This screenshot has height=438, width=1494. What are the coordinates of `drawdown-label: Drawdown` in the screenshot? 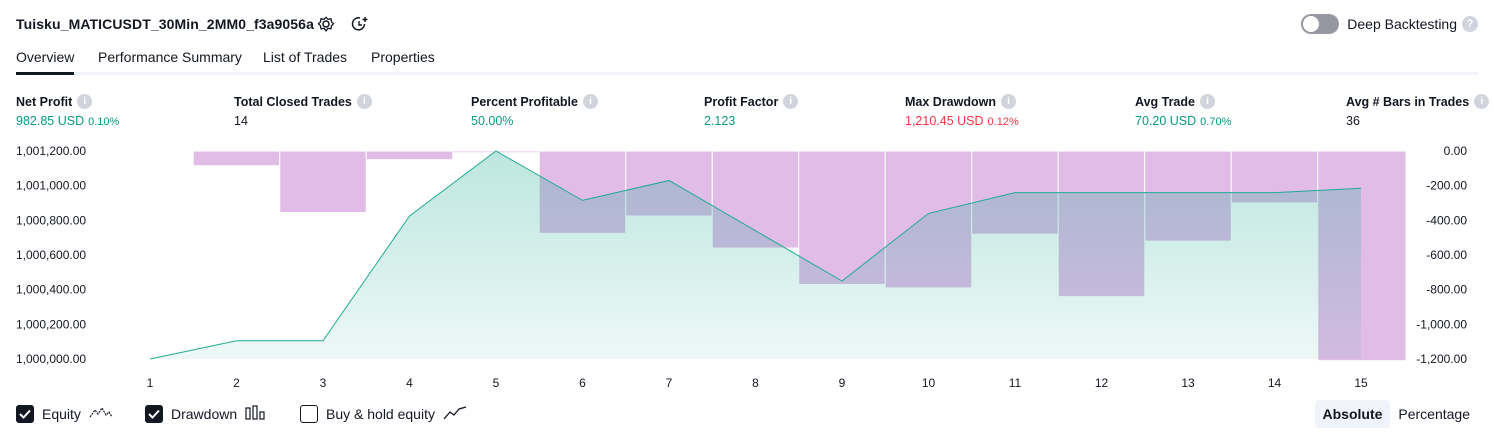 It's located at (204, 414).